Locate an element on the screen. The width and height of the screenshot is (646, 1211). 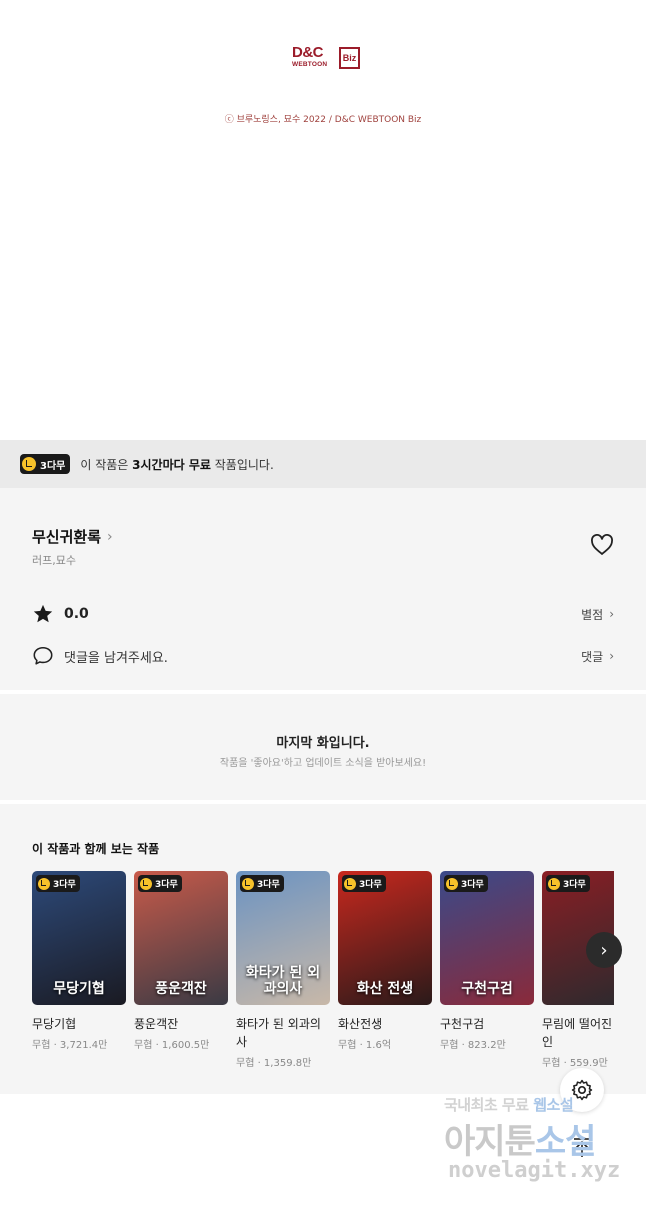
rating-link: 별점 › is located at coordinates (597, 614).